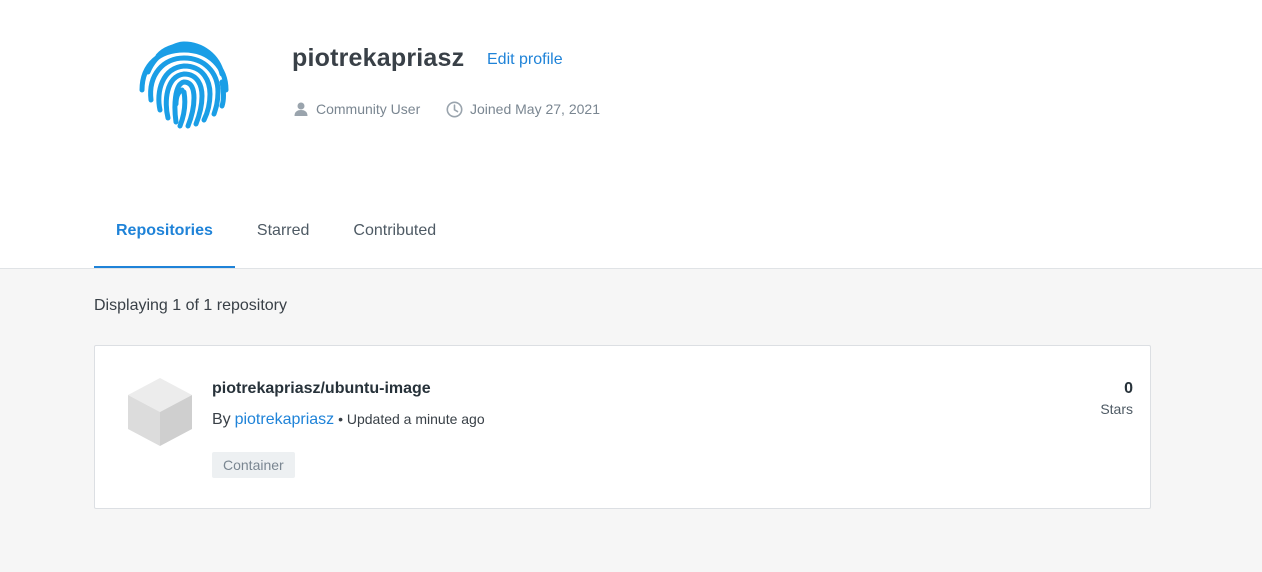 The width and height of the screenshot is (1262, 572). I want to click on repository-byline: By piotrekapriasz • Updated a minute ago, so click(348, 420).